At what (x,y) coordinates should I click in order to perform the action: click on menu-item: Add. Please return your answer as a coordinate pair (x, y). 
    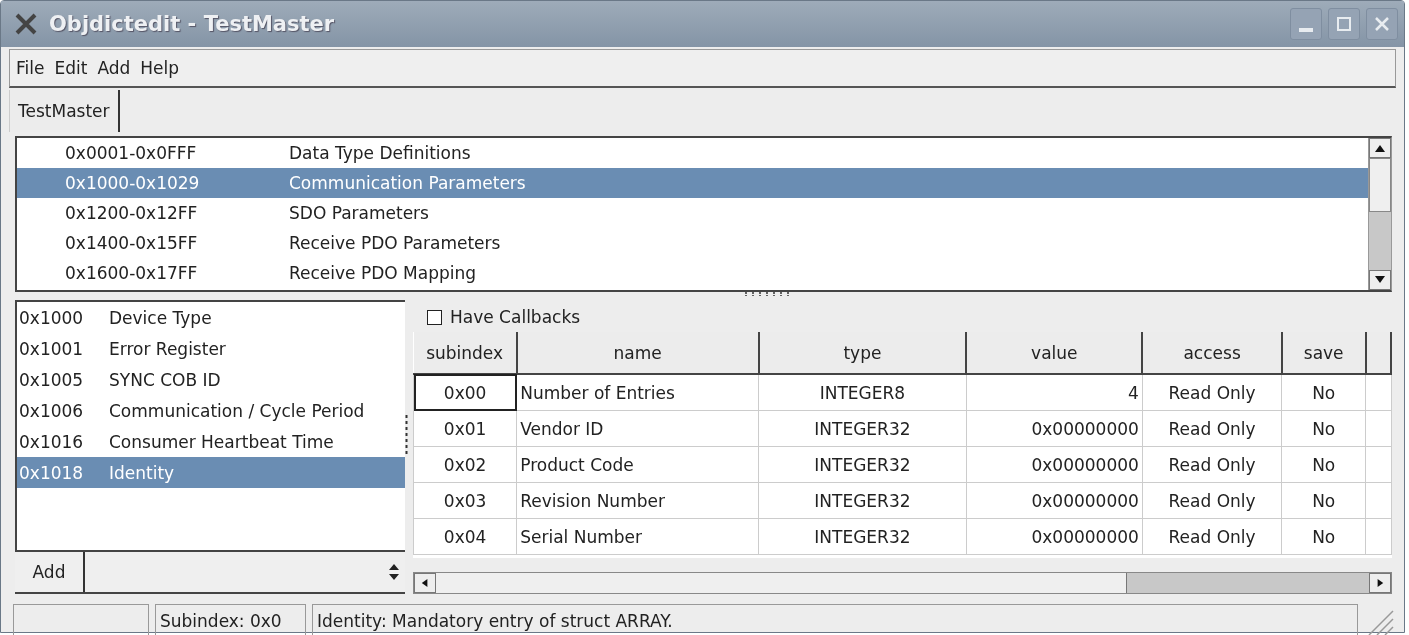
    Looking at the image, I should click on (114, 68).